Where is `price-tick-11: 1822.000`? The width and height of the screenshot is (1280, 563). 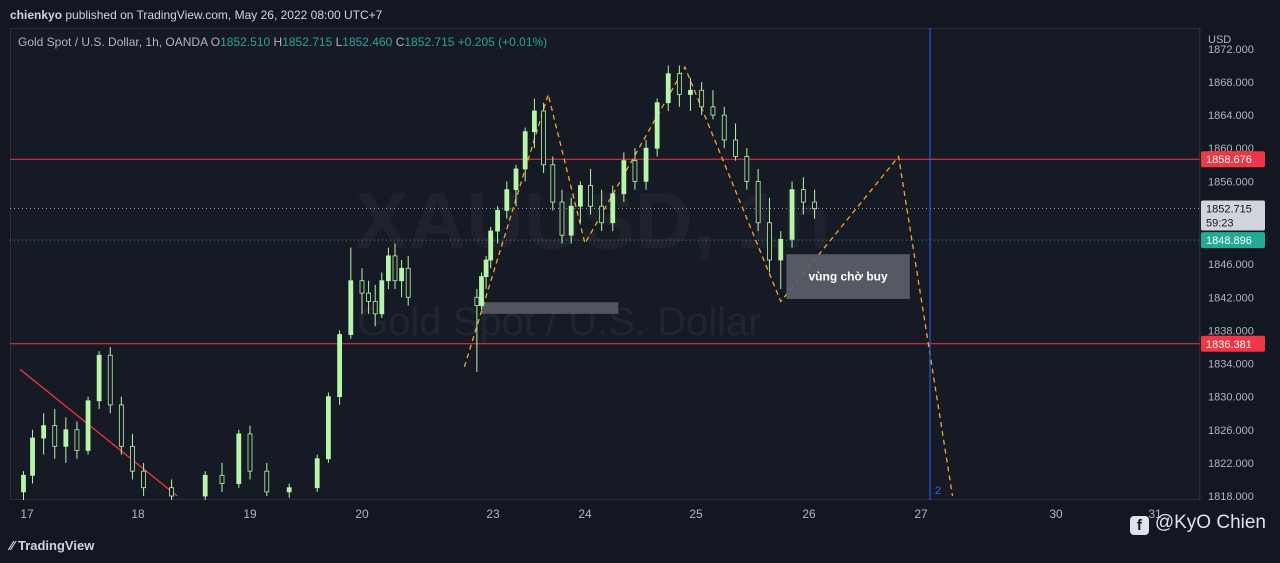 price-tick-11: 1822.000 is located at coordinates (1231, 464).